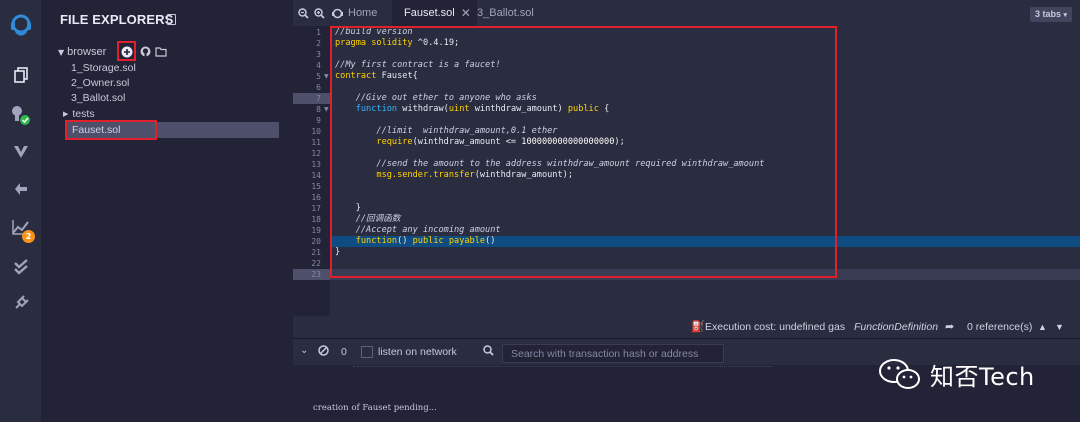  I want to click on tabs-count-dropdown: 3 tabs ▾, so click(1050, 14).